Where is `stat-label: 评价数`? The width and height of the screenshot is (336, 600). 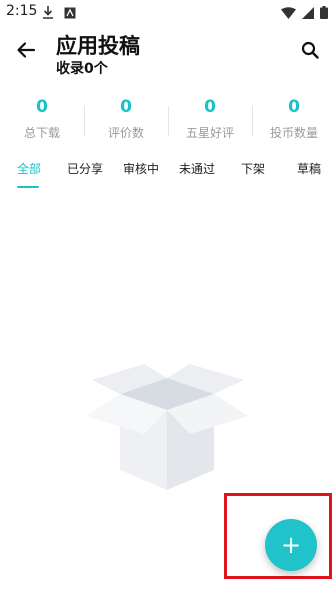
stat-label: 评价数 is located at coordinates (125, 133).